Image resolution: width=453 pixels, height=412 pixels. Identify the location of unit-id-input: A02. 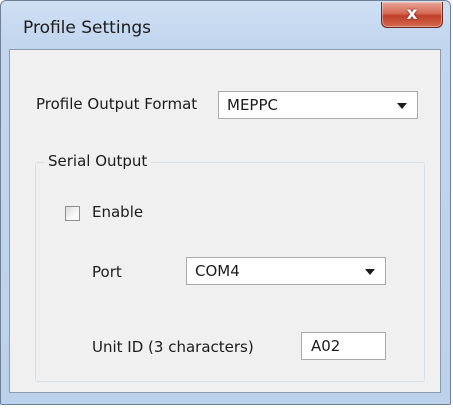
(343, 346).